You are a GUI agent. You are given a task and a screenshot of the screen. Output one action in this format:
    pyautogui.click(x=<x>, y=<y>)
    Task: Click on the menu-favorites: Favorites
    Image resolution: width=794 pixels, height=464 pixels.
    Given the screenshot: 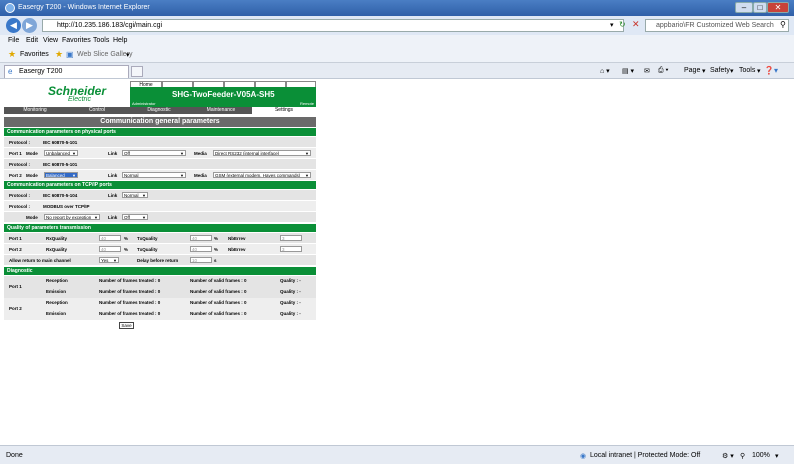 What is the action you would take?
    pyautogui.click(x=76, y=40)
    